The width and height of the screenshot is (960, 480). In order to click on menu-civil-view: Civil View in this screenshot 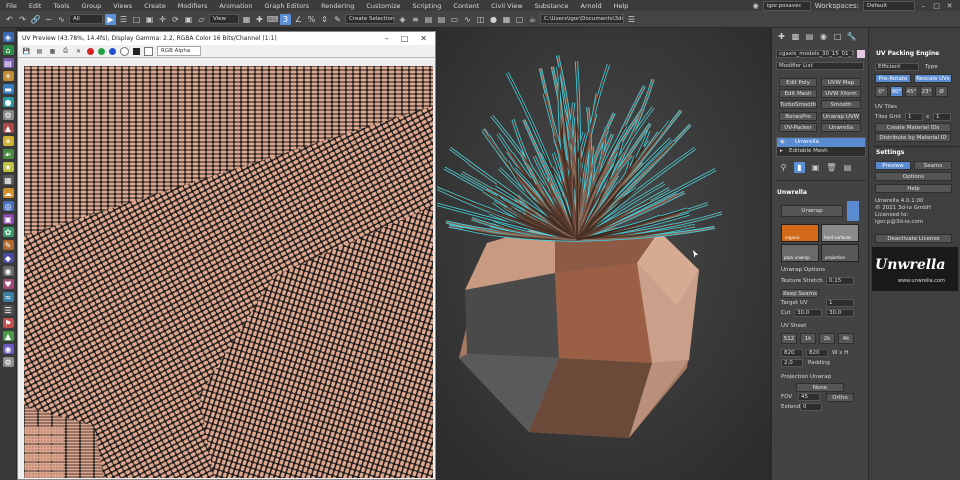, I will do `click(506, 6)`.